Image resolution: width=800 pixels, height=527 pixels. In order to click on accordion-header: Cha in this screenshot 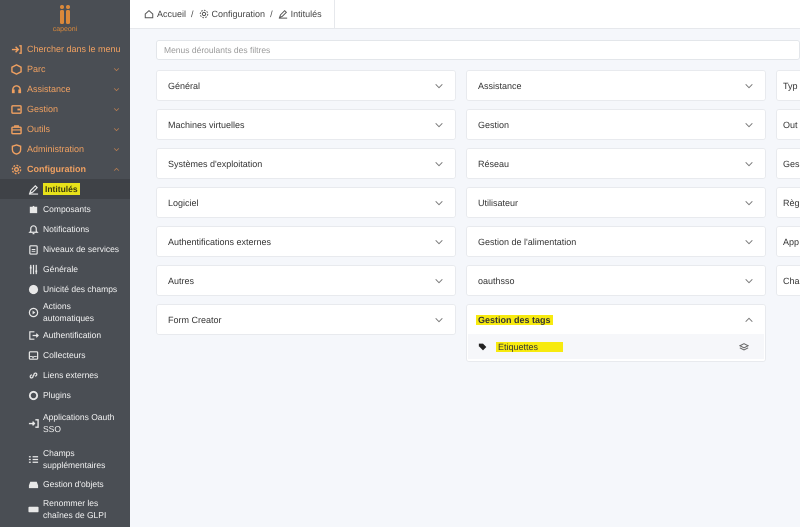, I will do `click(788, 280)`.